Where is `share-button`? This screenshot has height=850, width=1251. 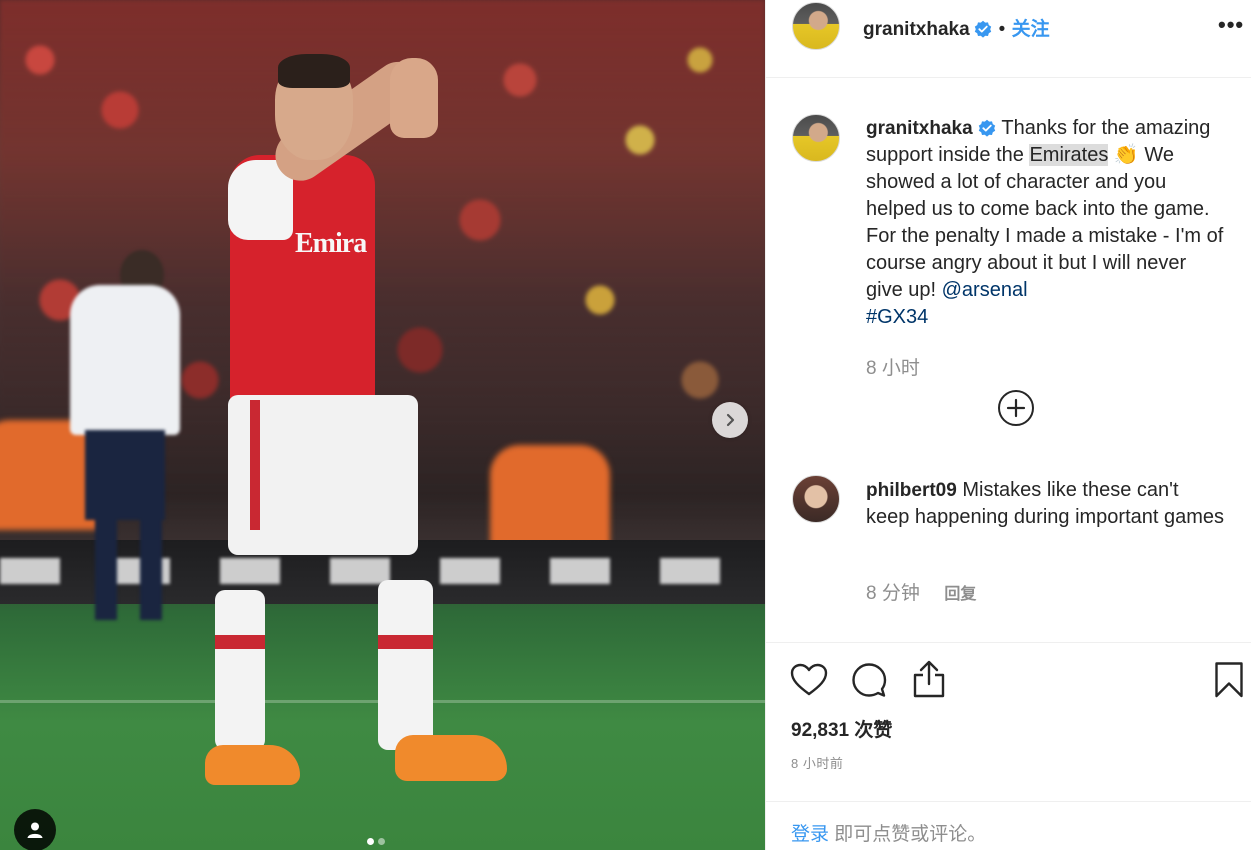
share-button is located at coordinates (929, 681).